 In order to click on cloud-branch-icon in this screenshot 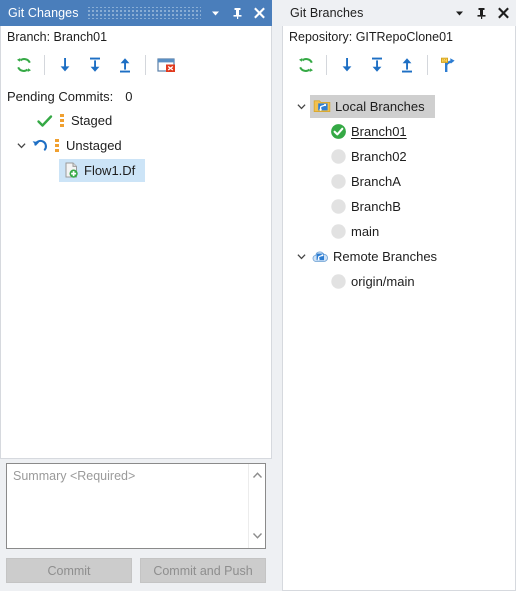, I will do `click(320, 257)`.